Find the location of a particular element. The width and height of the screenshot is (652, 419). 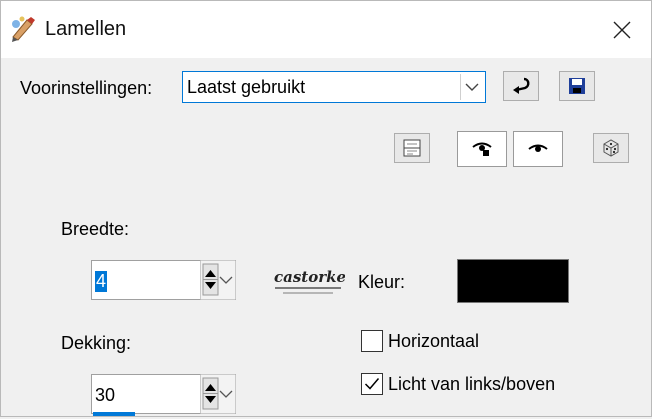

svg-text: castorke is located at coordinates (309, 277).